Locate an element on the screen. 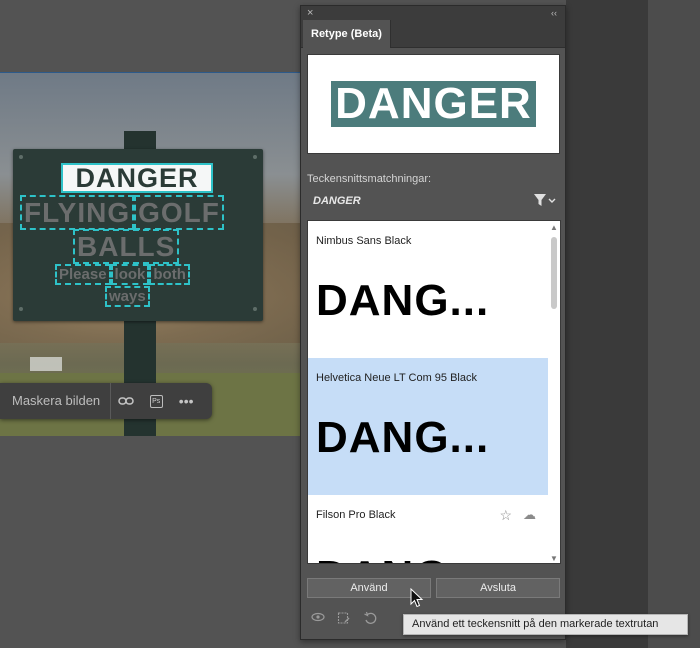 This screenshot has width=700, height=648. font-name: Filson Pro Black is located at coordinates (356, 515).